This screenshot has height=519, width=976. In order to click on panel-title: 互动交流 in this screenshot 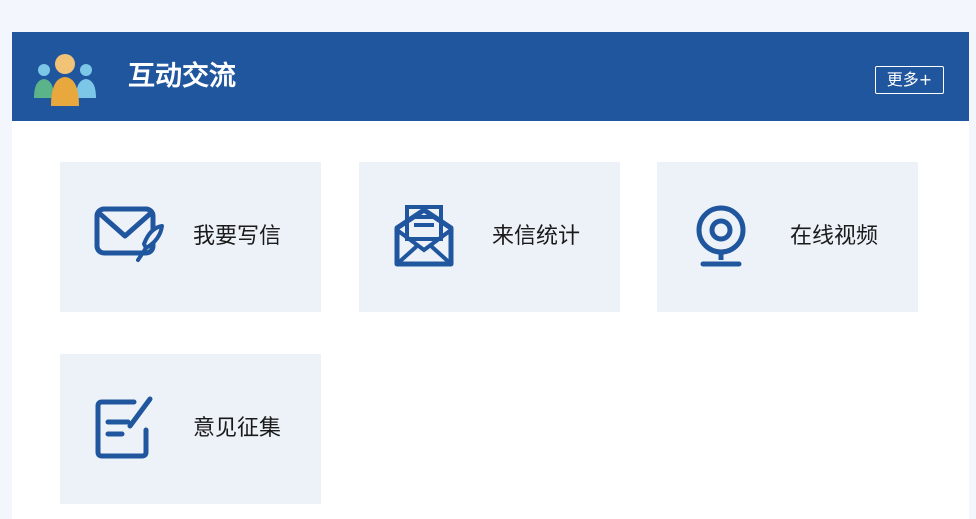, I will do `click(182, 76)`.